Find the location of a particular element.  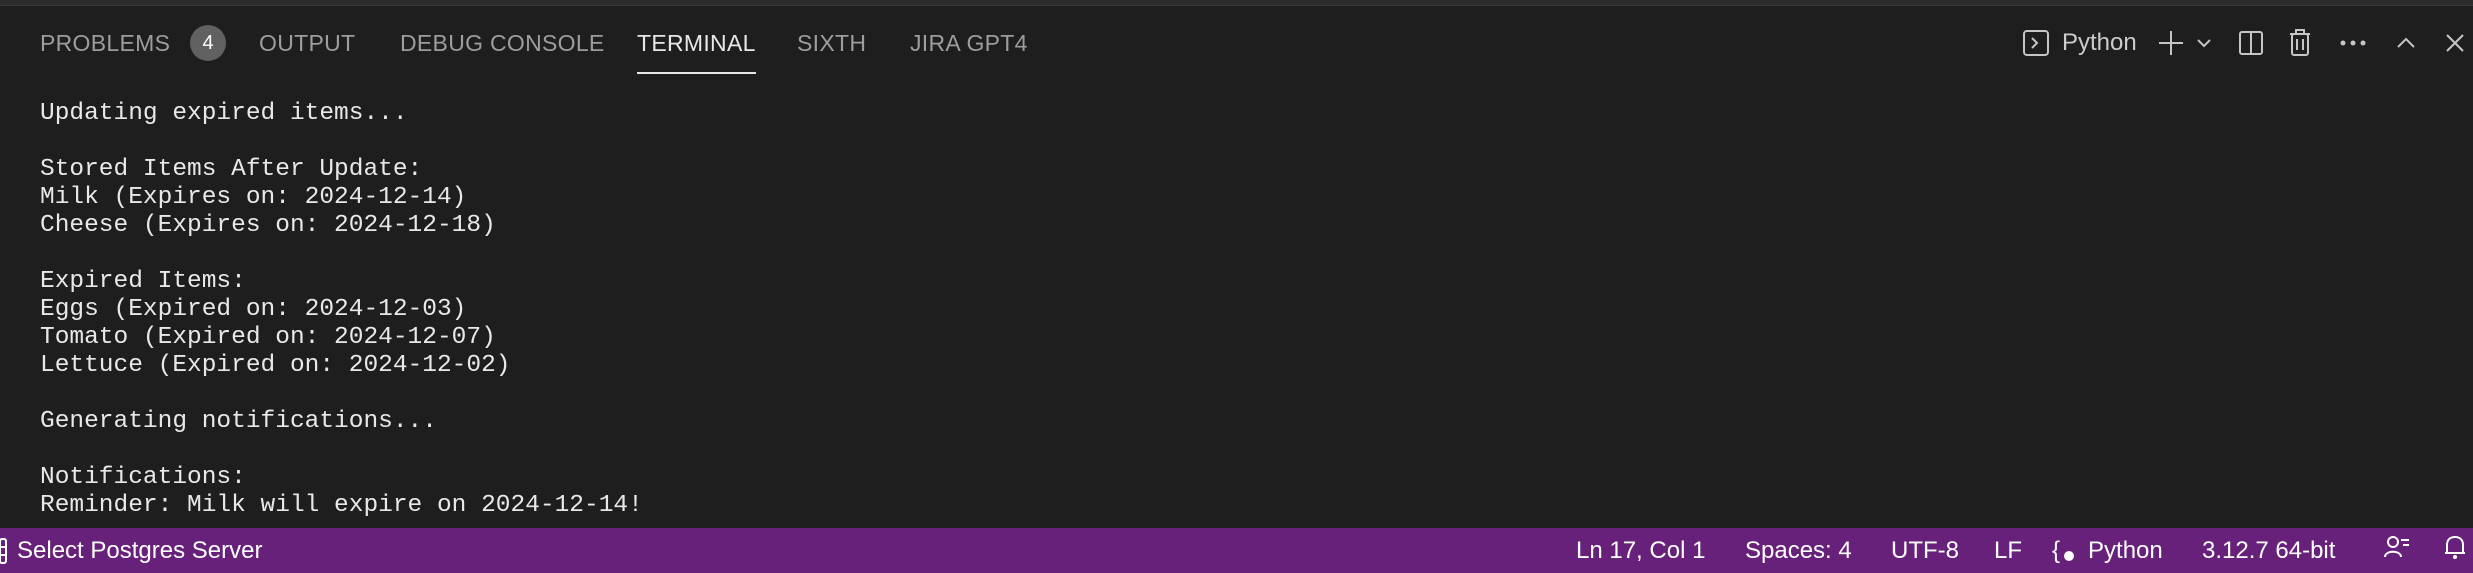

tab-sixth-label: SIXTH is located at coordinates (832, 42).